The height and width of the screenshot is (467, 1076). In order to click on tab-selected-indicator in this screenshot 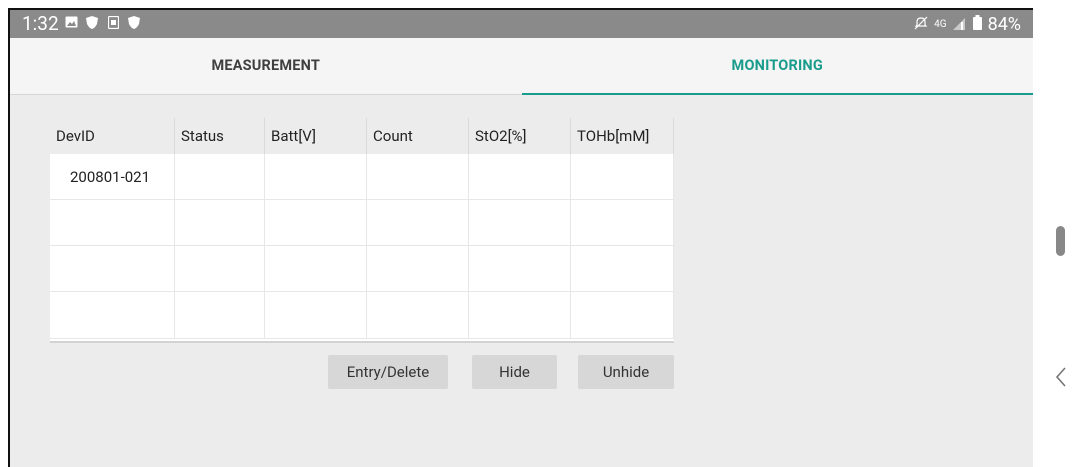, I will do `click(777, 94)`.